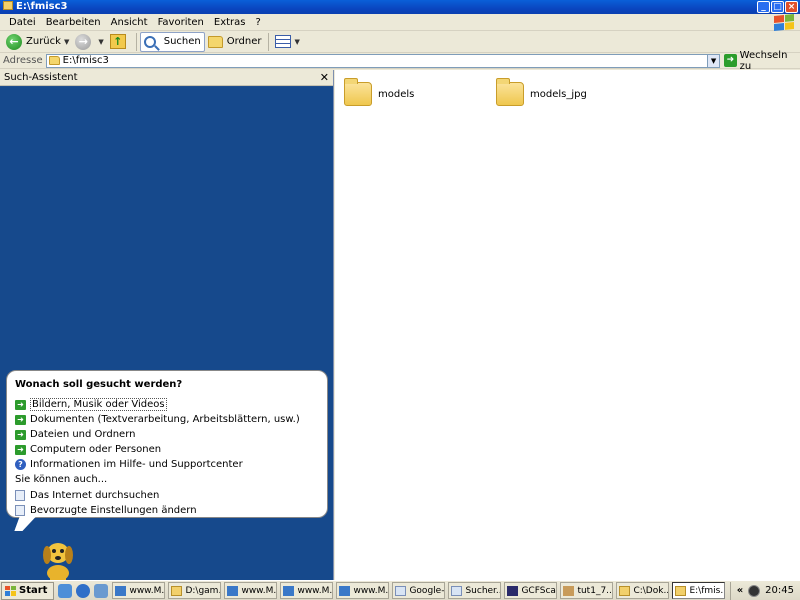  Describe the element at coordinates (20, 510) in the screenshot. I see `preferences-icon` at that location.